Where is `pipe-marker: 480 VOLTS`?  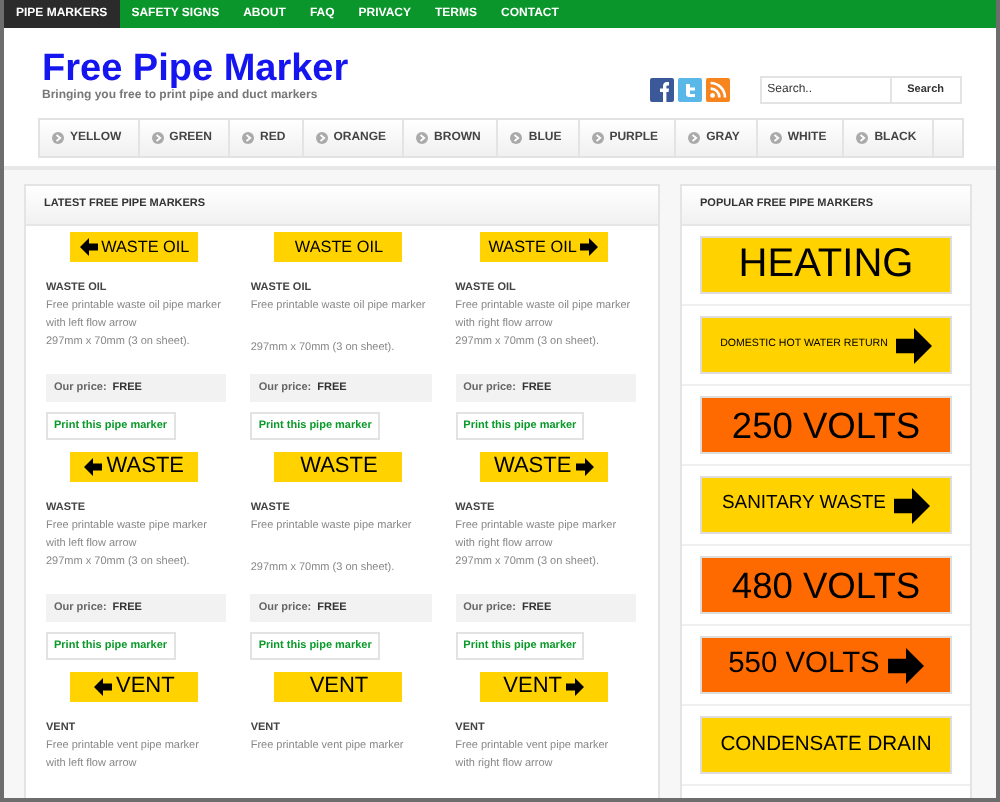
pipe-marker: 480 VOLTS is located at coordinates (826, 585).